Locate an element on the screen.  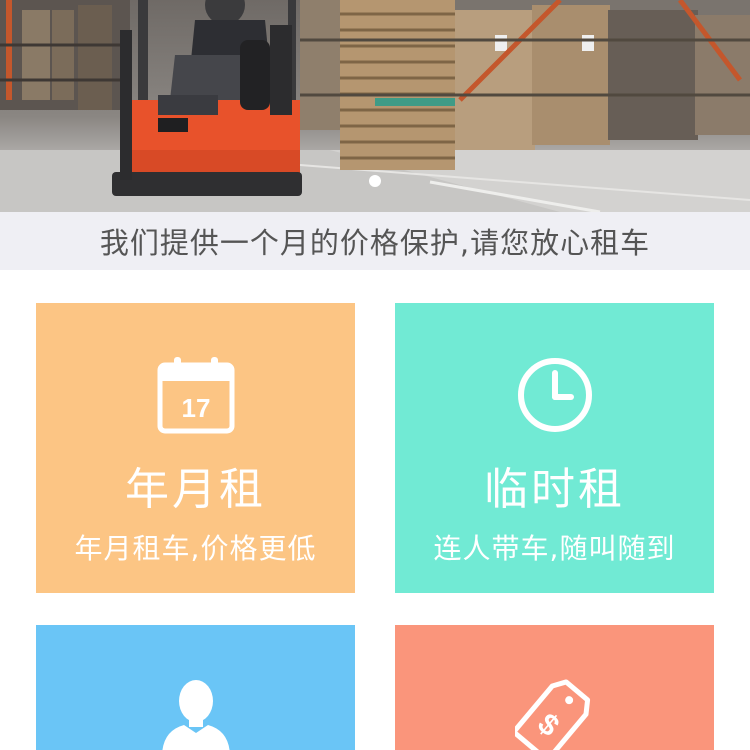
calendar-day: 17 is located at coordinates (195, 408).